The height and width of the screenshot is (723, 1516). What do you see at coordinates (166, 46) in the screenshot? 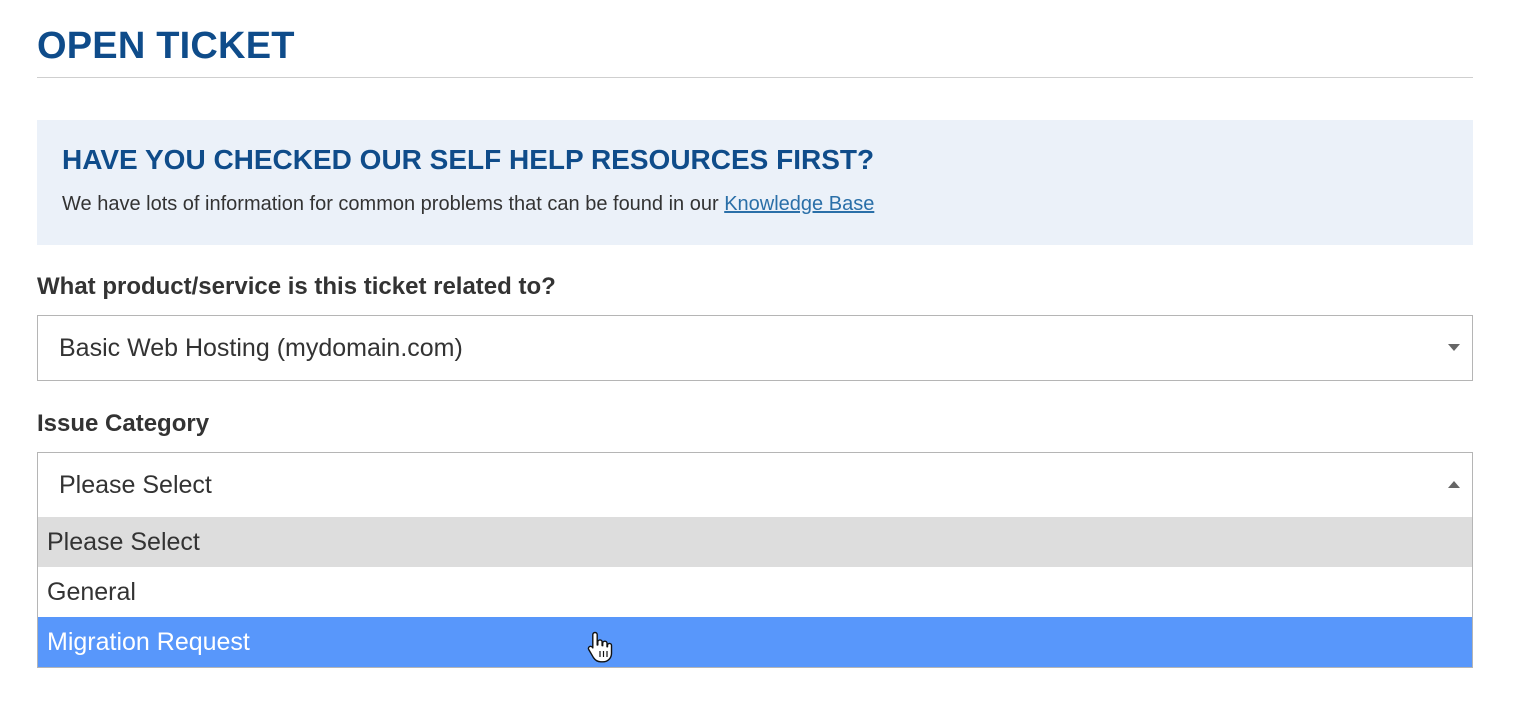
I see `page-title: OPEN TICKET` at bounding box center [166, 46].